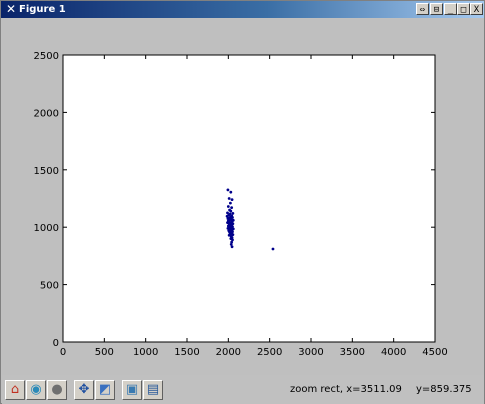 This screenshot has width=485, height=404. What do you see at coordinates (186, 352) in the screenshot?
I see `x-tick-label: 1500` at bounding box center [186, 352].